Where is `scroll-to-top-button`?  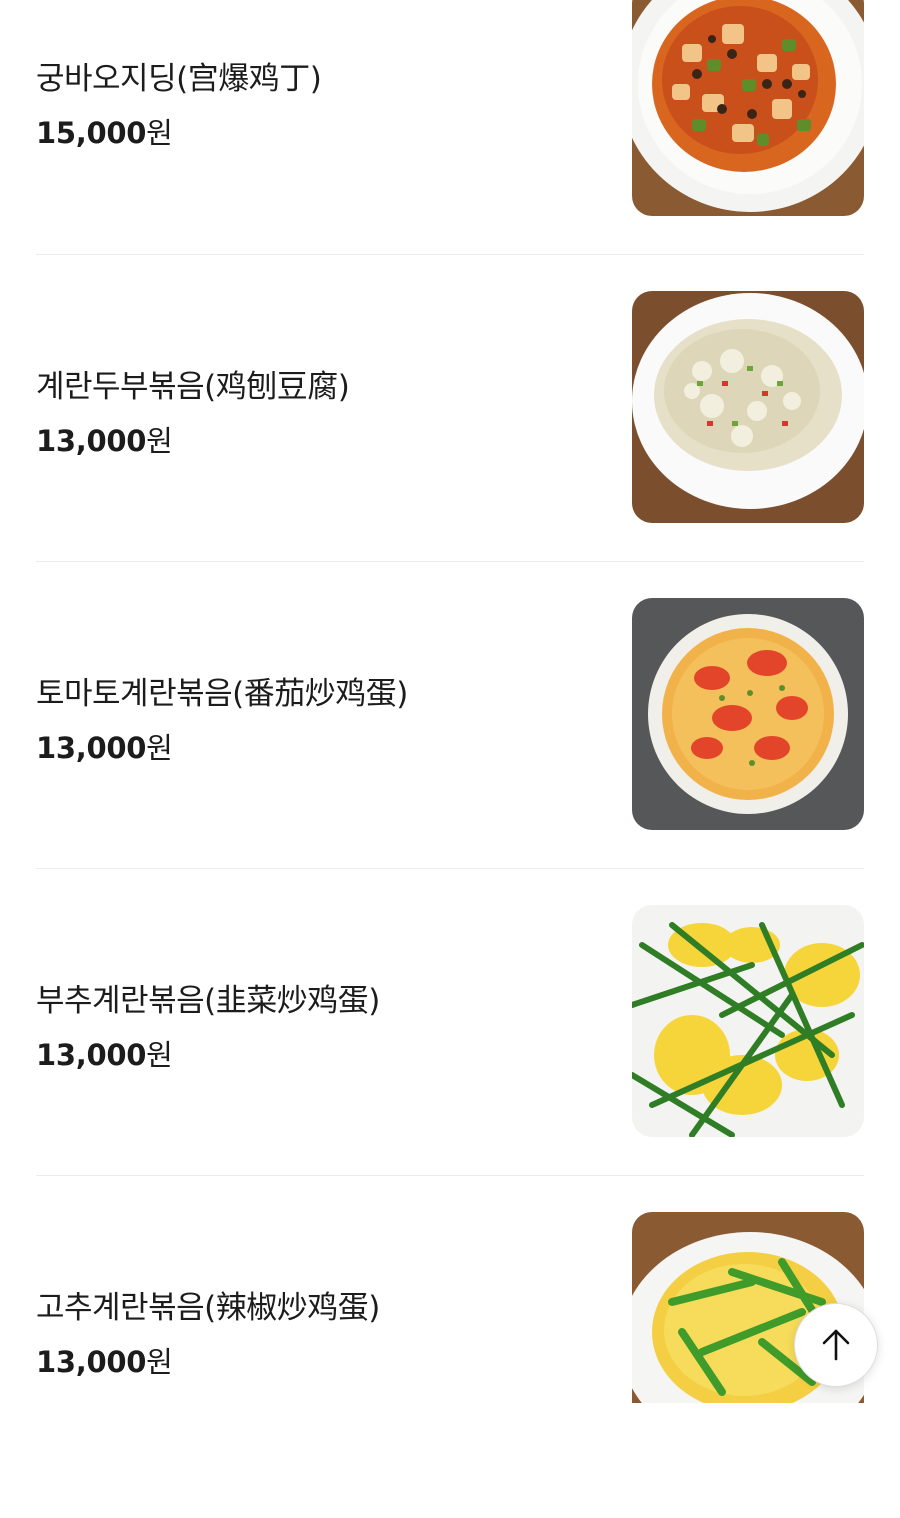
scroll-to-top-button is located at coordinates (836, 1345).